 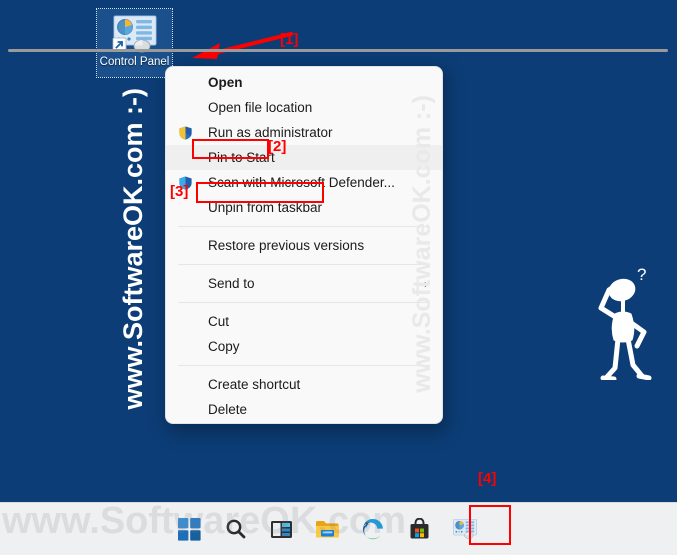 I want to click on menu-item-label: Copy, so click(x=224, y=346).